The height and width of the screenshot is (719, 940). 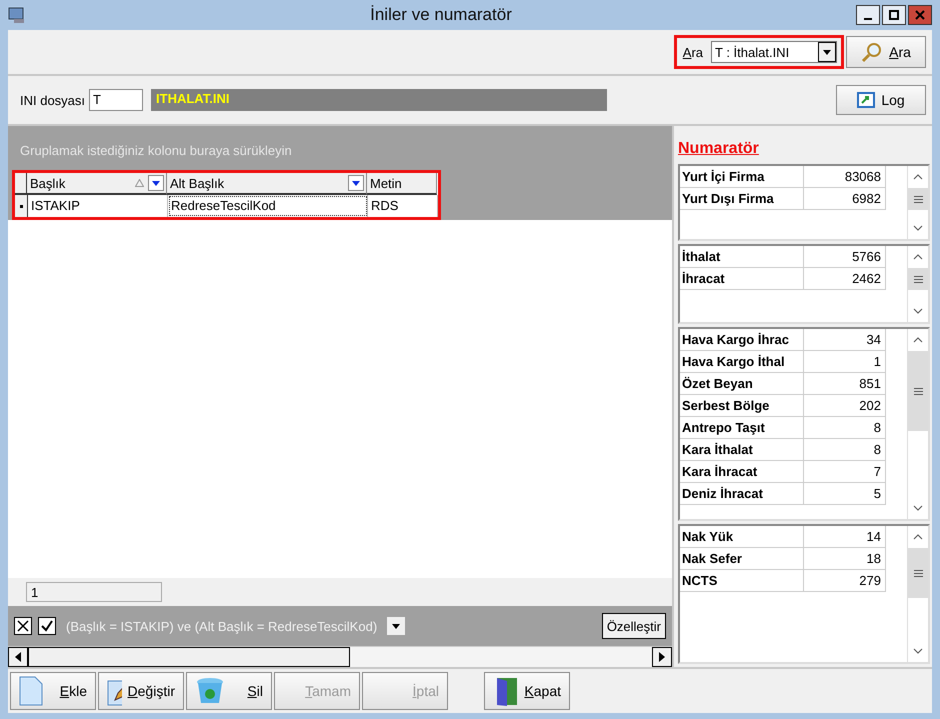 I want to click on action-button: Ekle, so click(x=53, y=691).